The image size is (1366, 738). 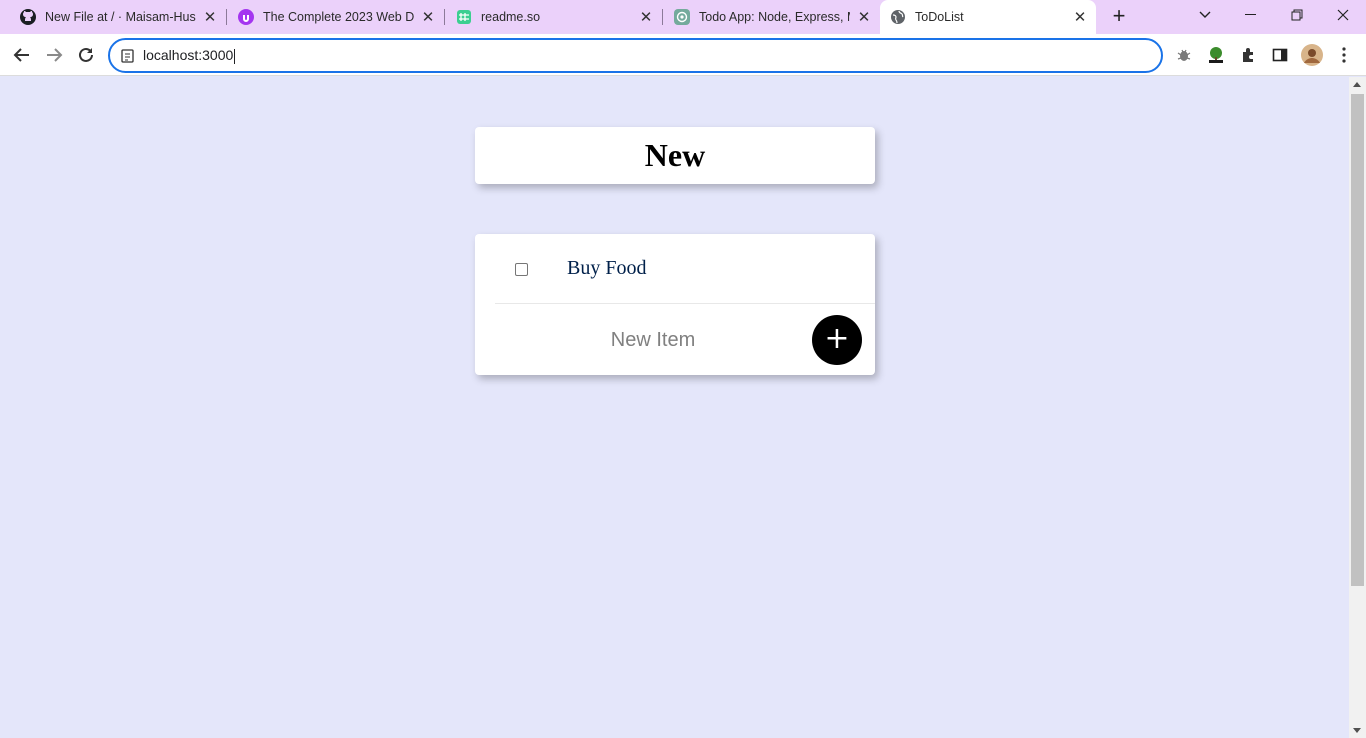 I want to click on bug-extension-icon, so click(x=1184, y=55).